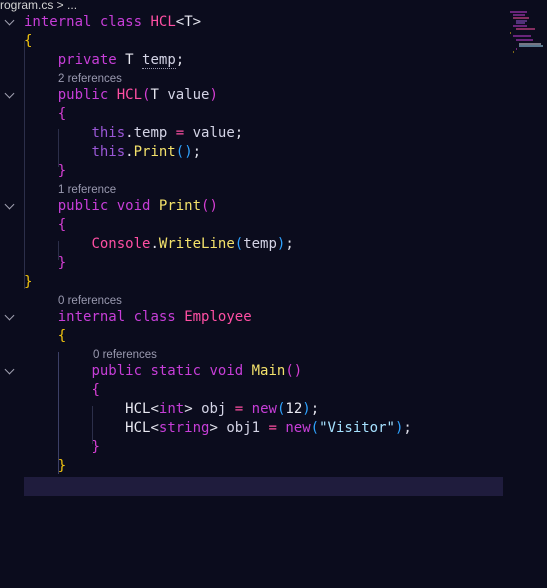  I want to click on token-method: WriteLine, so click(196, 244).